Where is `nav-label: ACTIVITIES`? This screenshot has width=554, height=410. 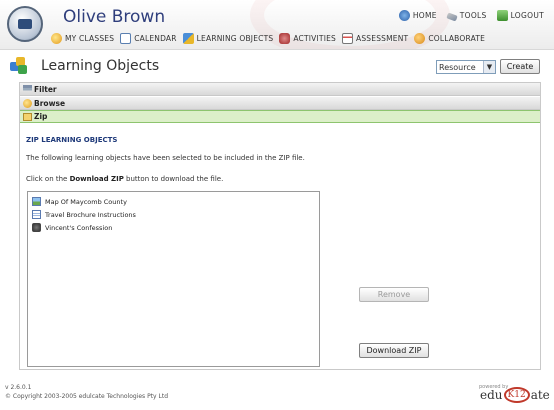
nav-label: ACTIVITIES is located at coordinates (315, 38).